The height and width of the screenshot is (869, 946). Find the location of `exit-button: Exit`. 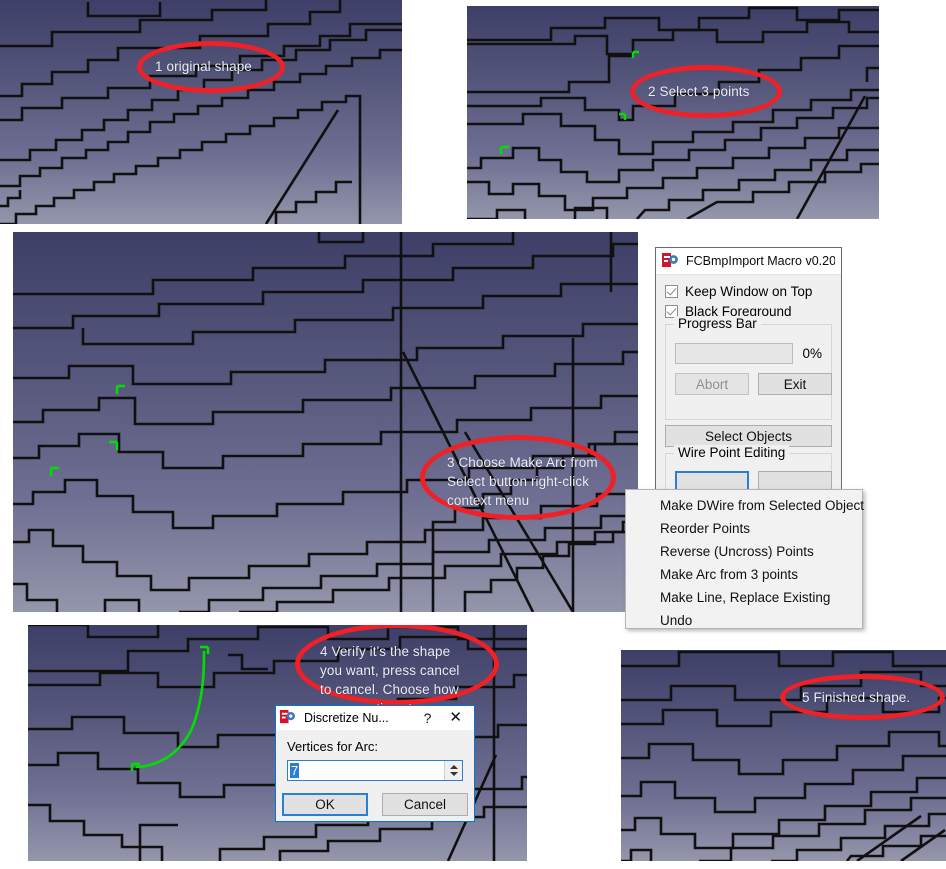

exit-button: Exit is located at coordinates (795, 384).